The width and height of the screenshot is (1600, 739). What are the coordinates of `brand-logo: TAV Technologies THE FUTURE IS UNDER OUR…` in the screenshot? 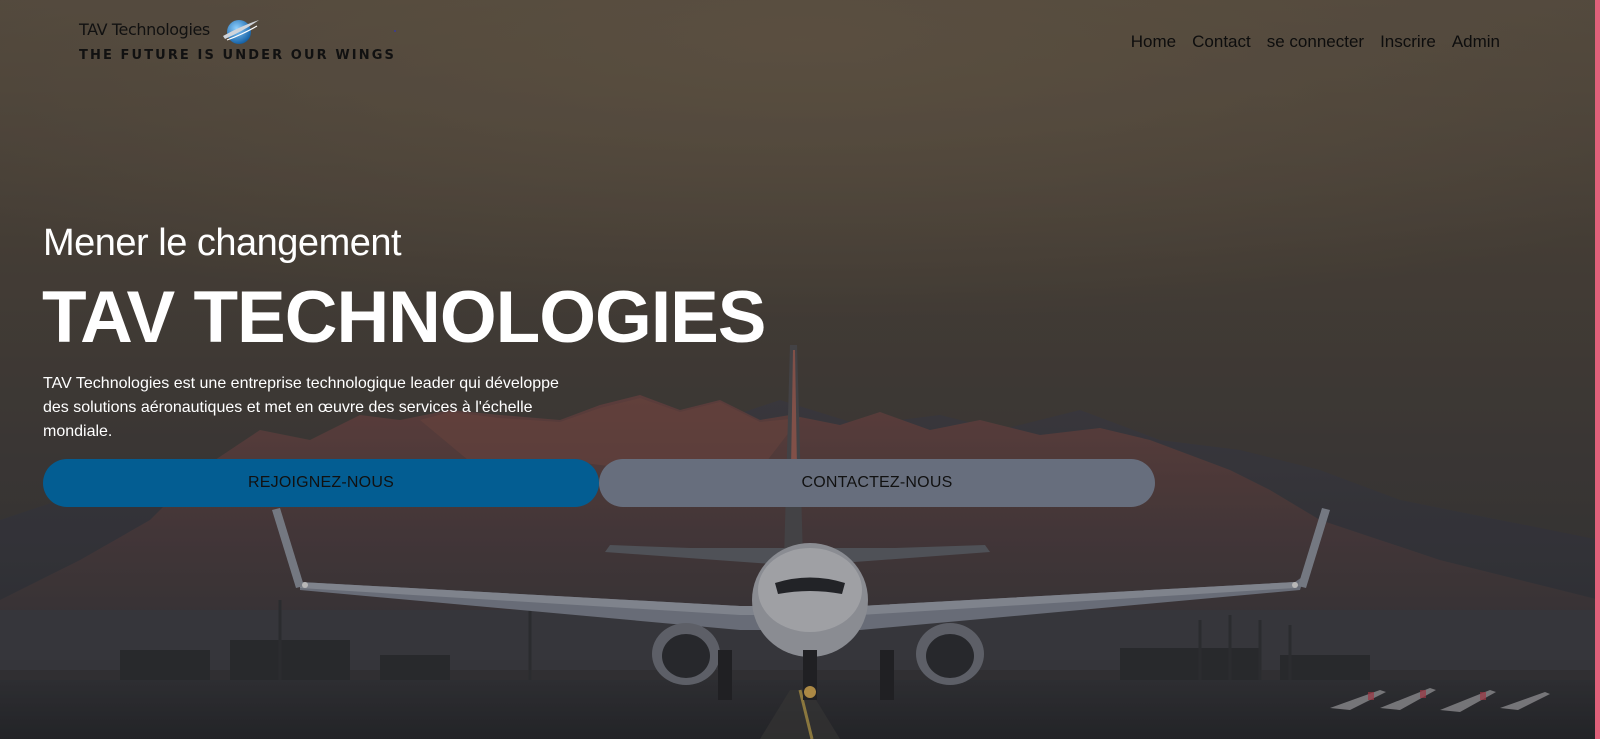 It's located at (239, 42).